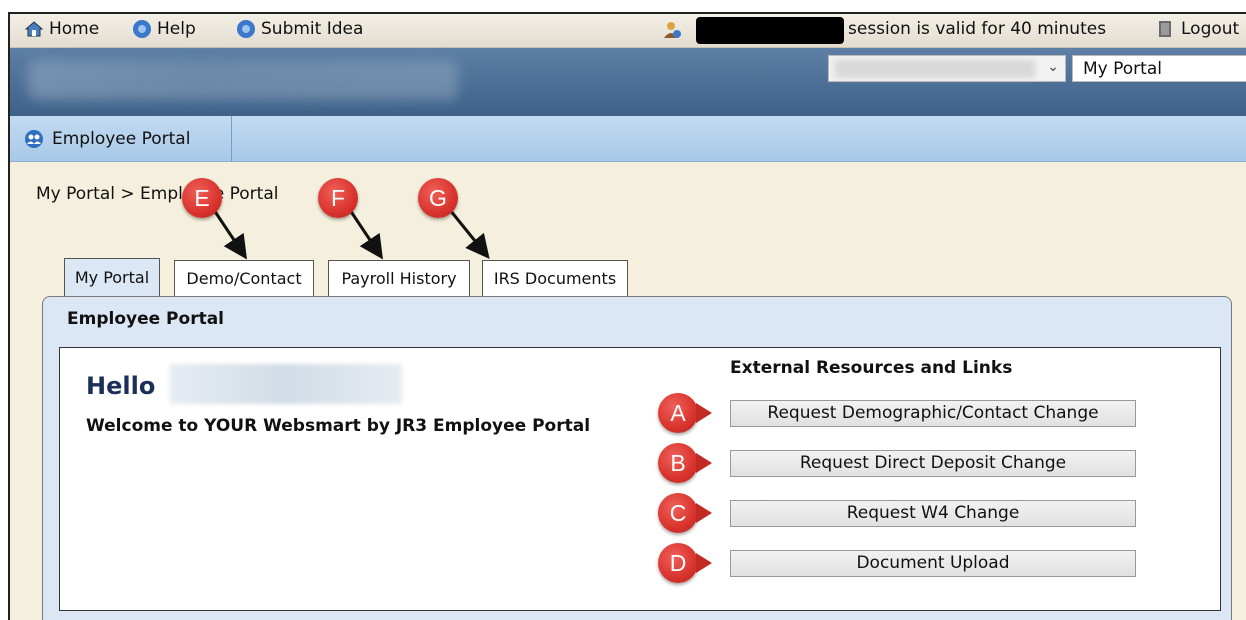 This screenshot has width=1246, height=620. Describe the element at coordinates (438, 198) in the screenshot. I see `callout-g: G` at that location.